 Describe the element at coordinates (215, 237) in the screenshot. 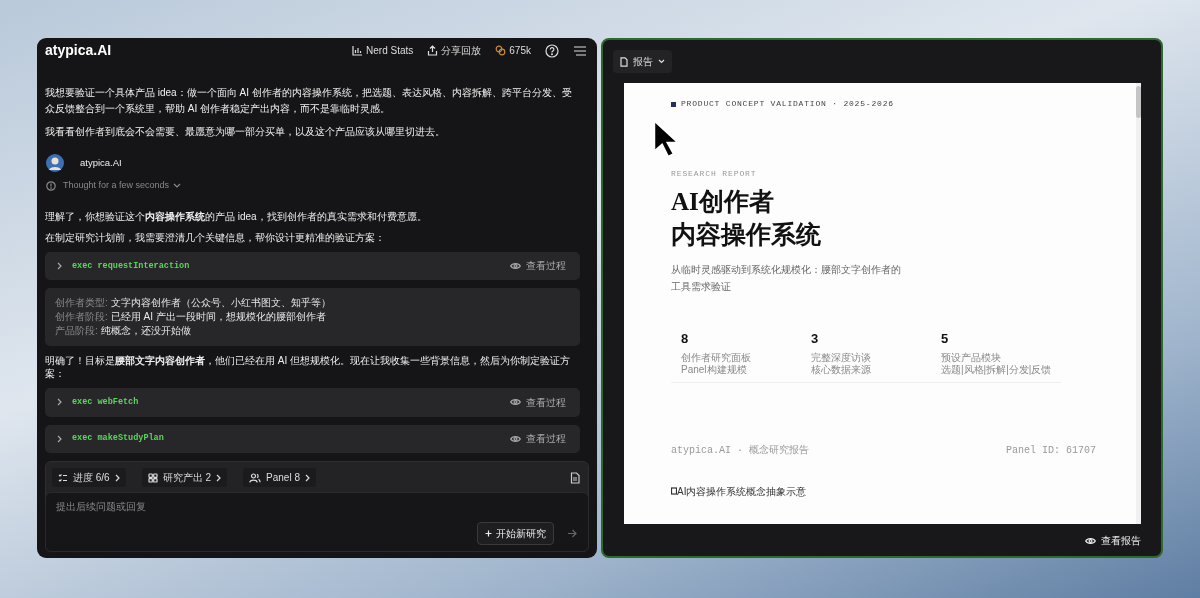

I see `assistant-message: 在制定研究计划前，我需要澄清几个关键信息，帮你设计更精准的验证方案：` at that location.